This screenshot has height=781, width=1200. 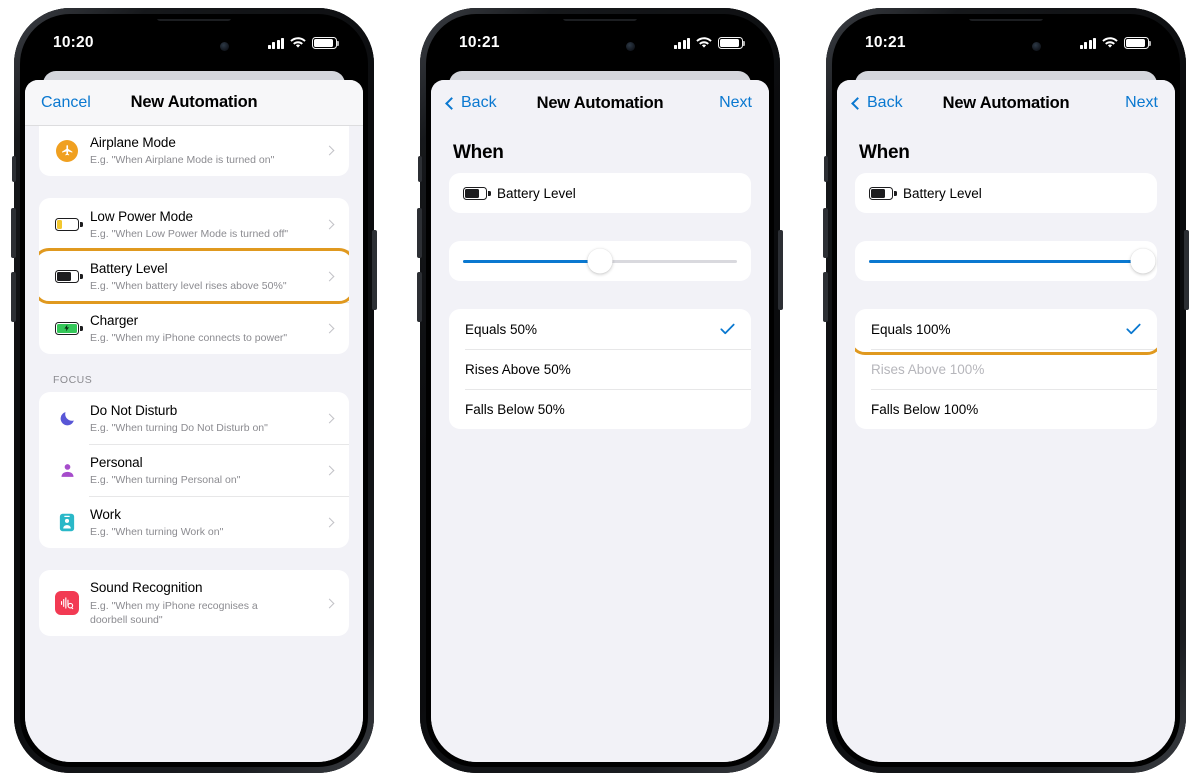 What do you see at coordinates (1006, 329) in the screenshot?
I see `option-equals: Equals 100%` at bounding box center [1006, 329].